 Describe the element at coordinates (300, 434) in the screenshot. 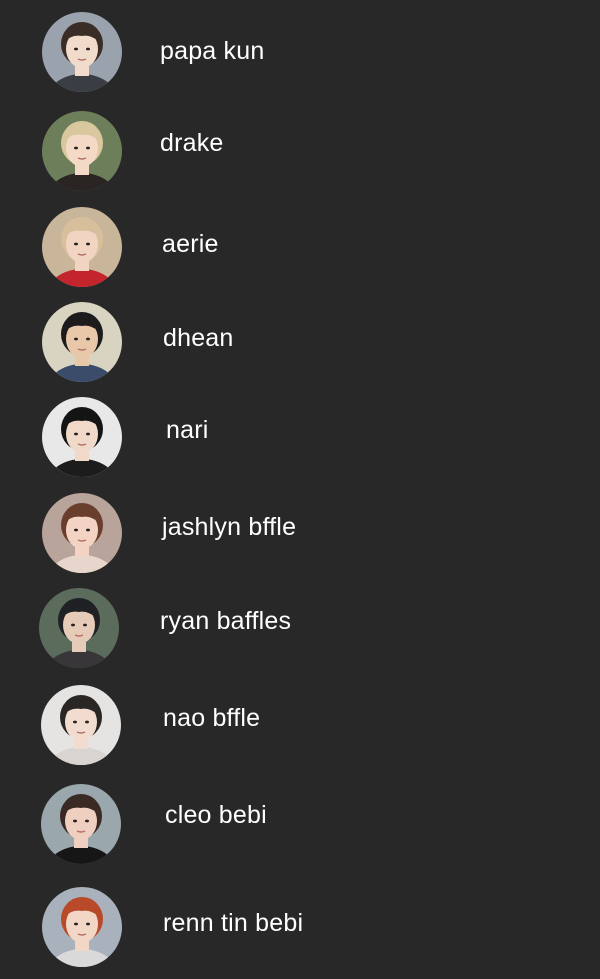

I see `contact-row: nari` at that location.